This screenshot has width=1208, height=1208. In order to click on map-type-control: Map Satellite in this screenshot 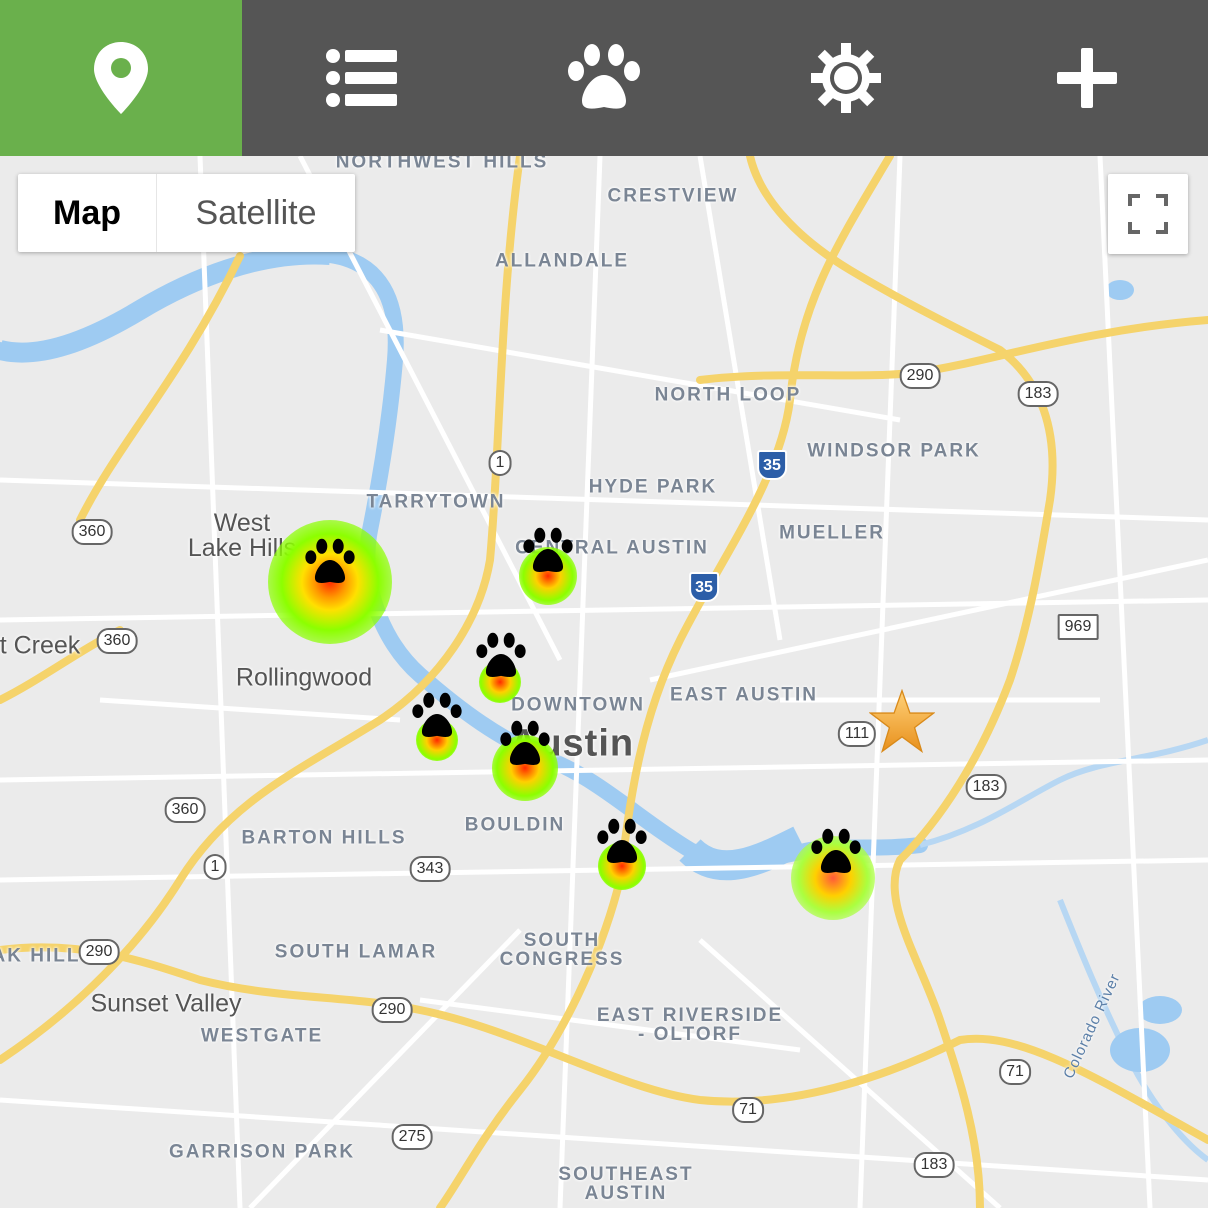, I will do `click(186, 213)`.